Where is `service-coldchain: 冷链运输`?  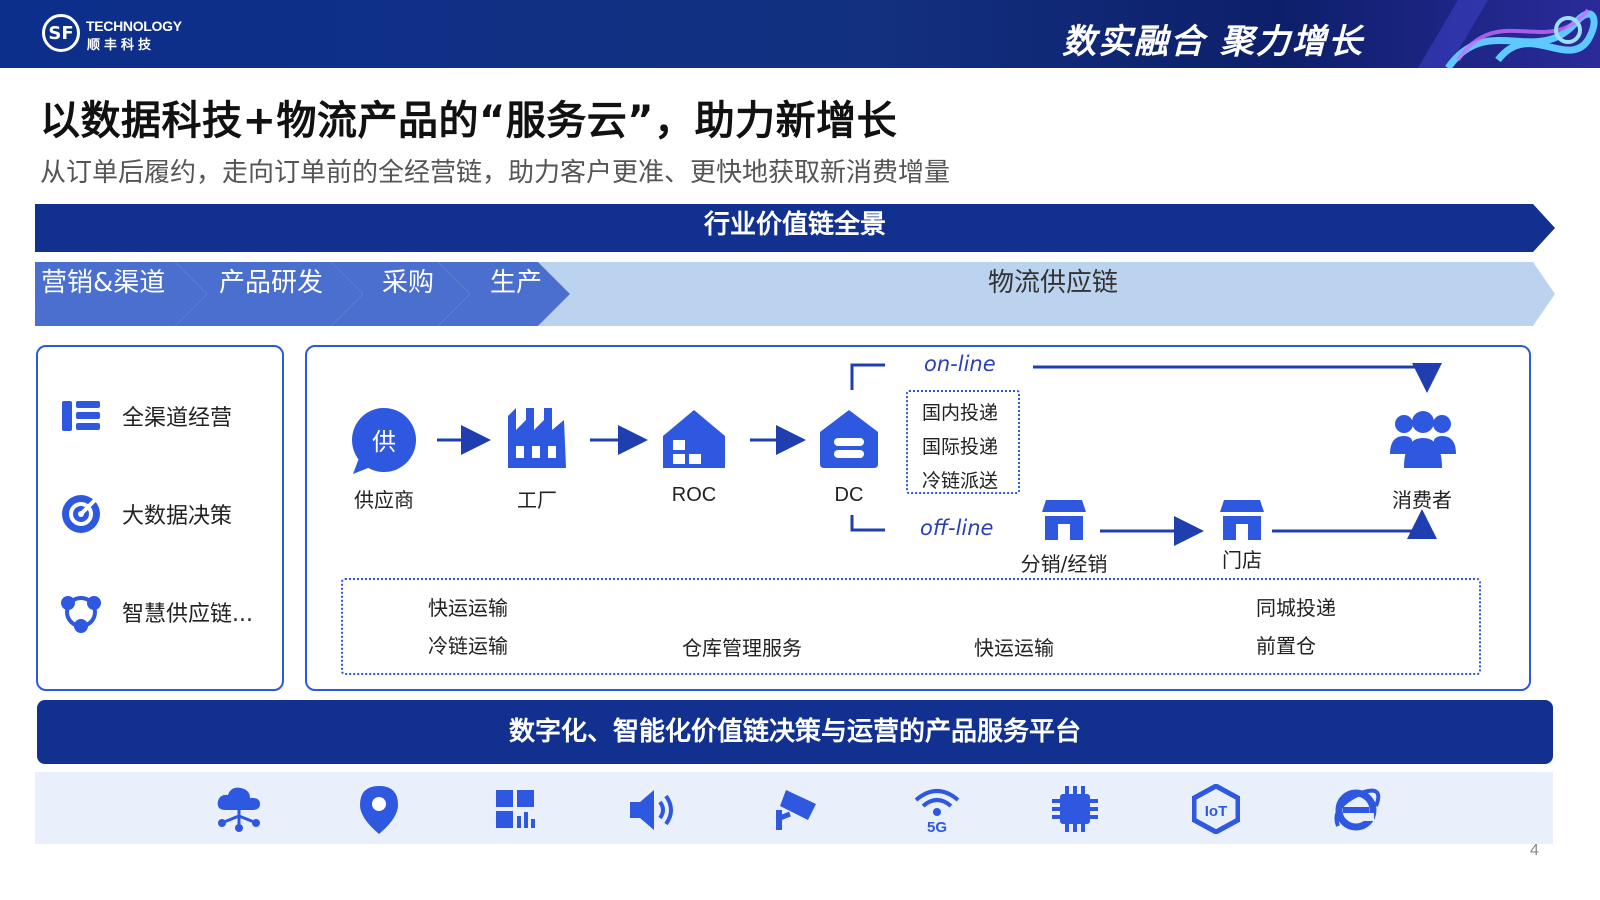 service-coldchain: 冷链运输 is located at coordinates (468, 646).